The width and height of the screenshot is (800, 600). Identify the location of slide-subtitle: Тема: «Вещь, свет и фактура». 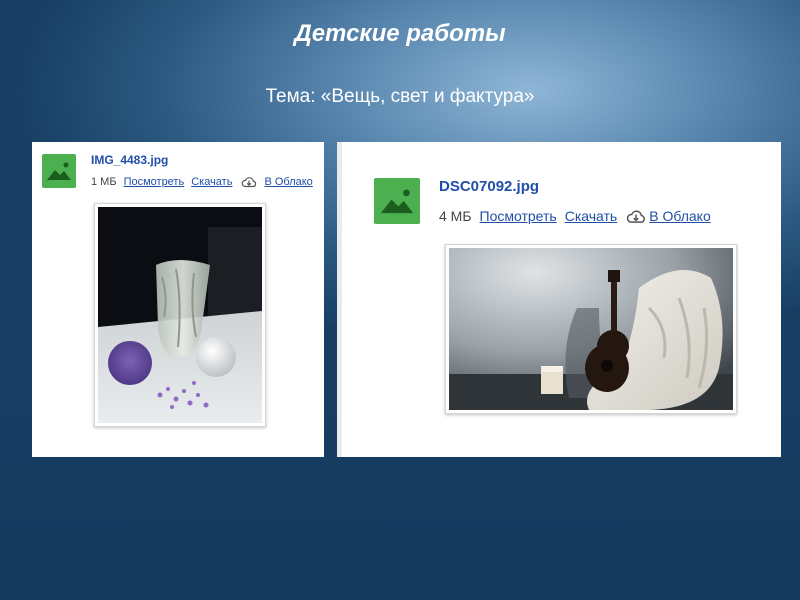
(400, 96).